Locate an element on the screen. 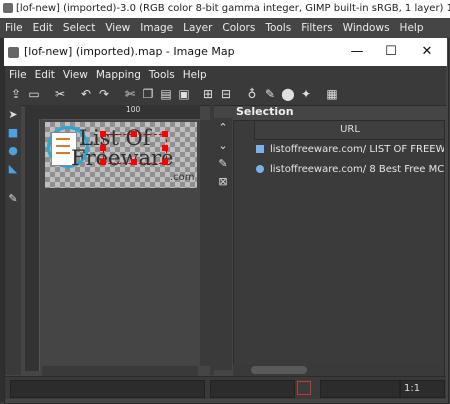 Image resolution: width=450 pixels, height=404 pixels. url-column-header: URL is located at coordinates (349, 130).